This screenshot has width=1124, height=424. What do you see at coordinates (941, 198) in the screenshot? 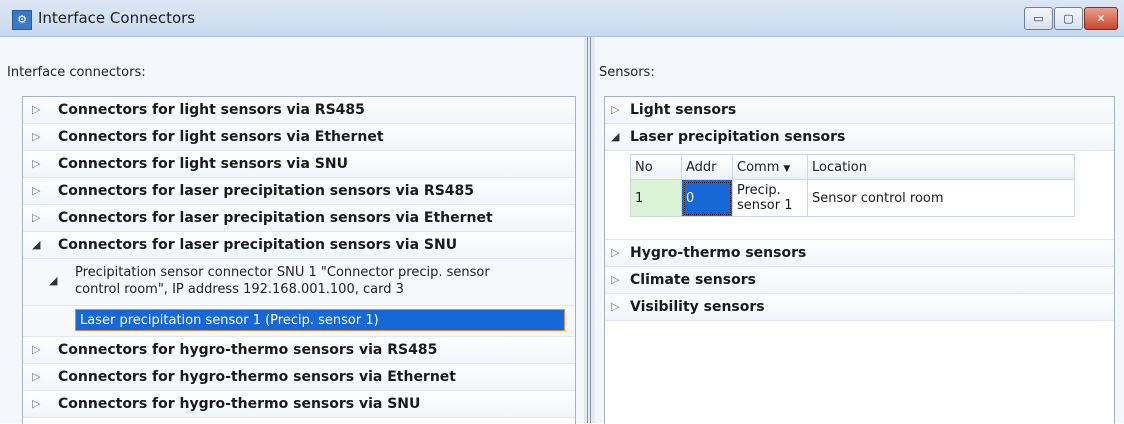
I see `cell-location: Sensor control room` at bounding box center [941, 198].